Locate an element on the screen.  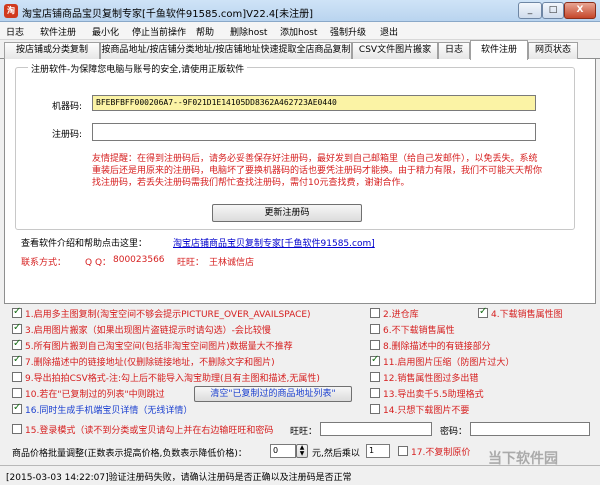
option-10-label: 10.若在"已复制过的列表"中则跳过 is located at coordinates (95, 395).